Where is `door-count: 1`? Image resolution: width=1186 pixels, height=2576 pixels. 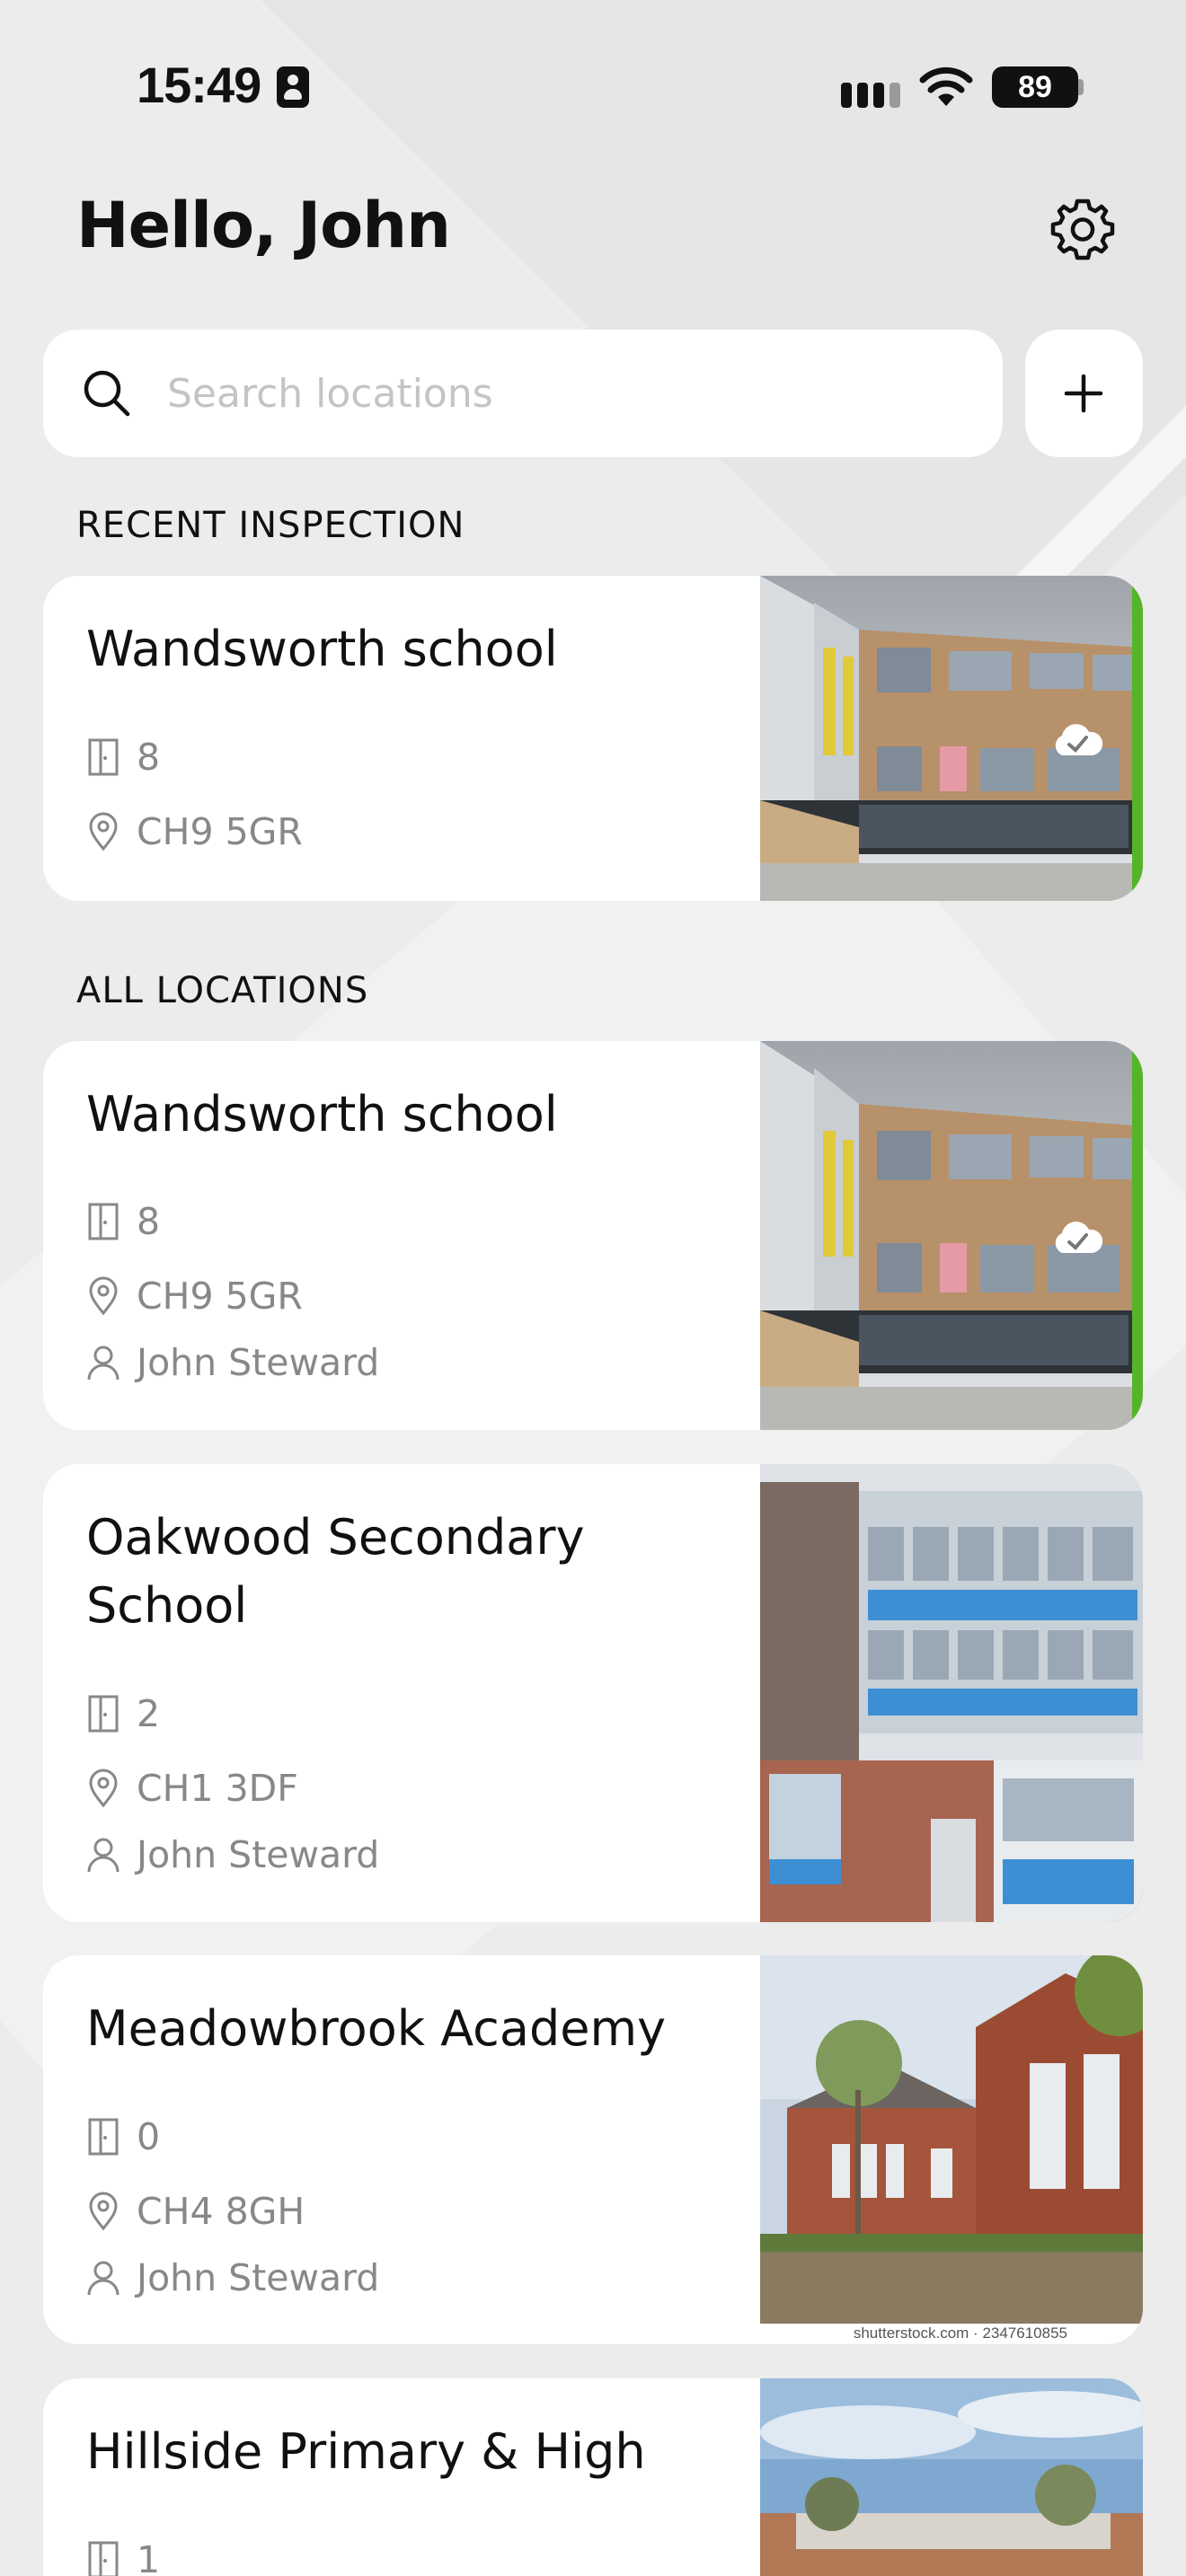 door-count: 1 is located at coordinates (149, 2557).